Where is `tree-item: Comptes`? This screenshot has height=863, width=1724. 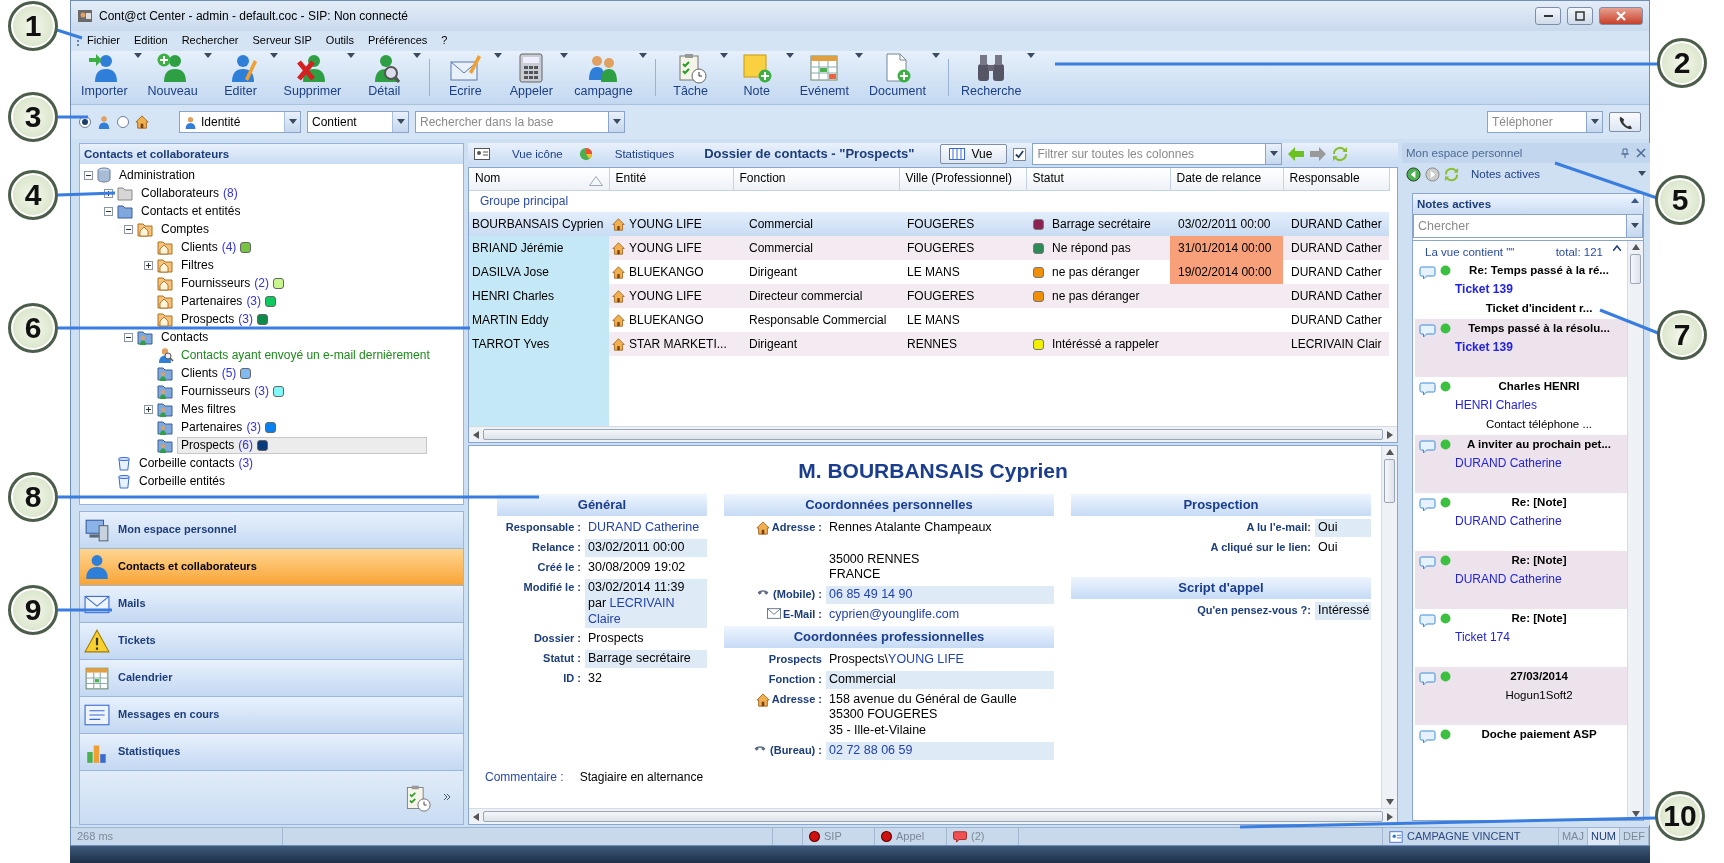
tree-item: Comptes is located at coordinates (185, 229).